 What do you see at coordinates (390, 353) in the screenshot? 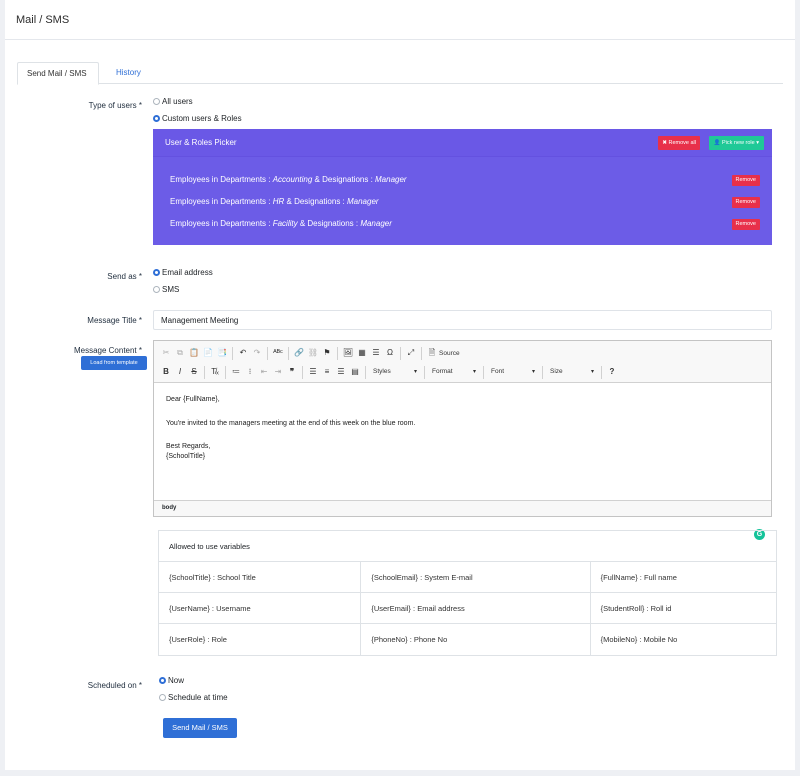
I see `special-char-icon: Ω` at bounding box center [390, 353].